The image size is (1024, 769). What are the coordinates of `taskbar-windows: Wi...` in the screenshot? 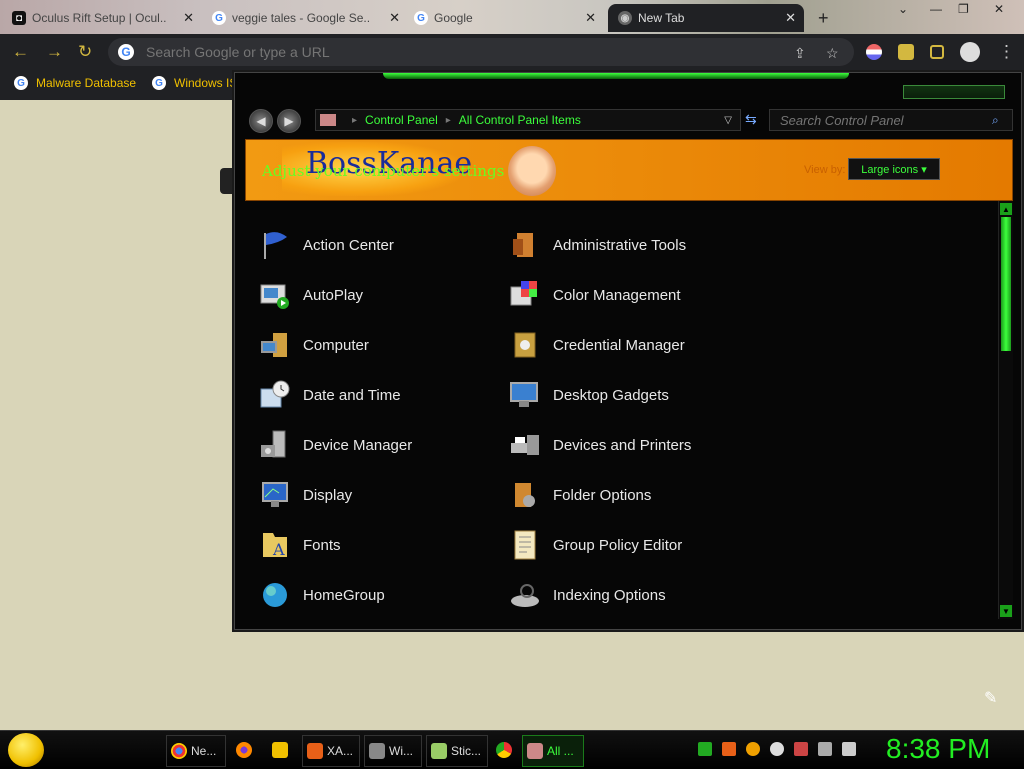 It's located at (393, 751).